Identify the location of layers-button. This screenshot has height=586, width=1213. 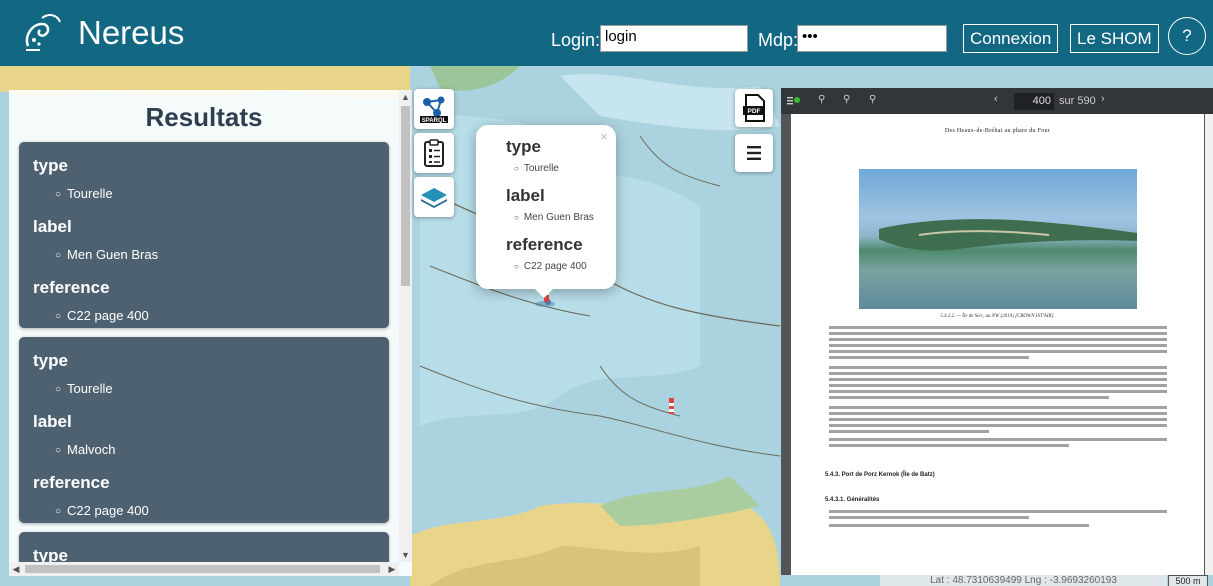
(434, 197).